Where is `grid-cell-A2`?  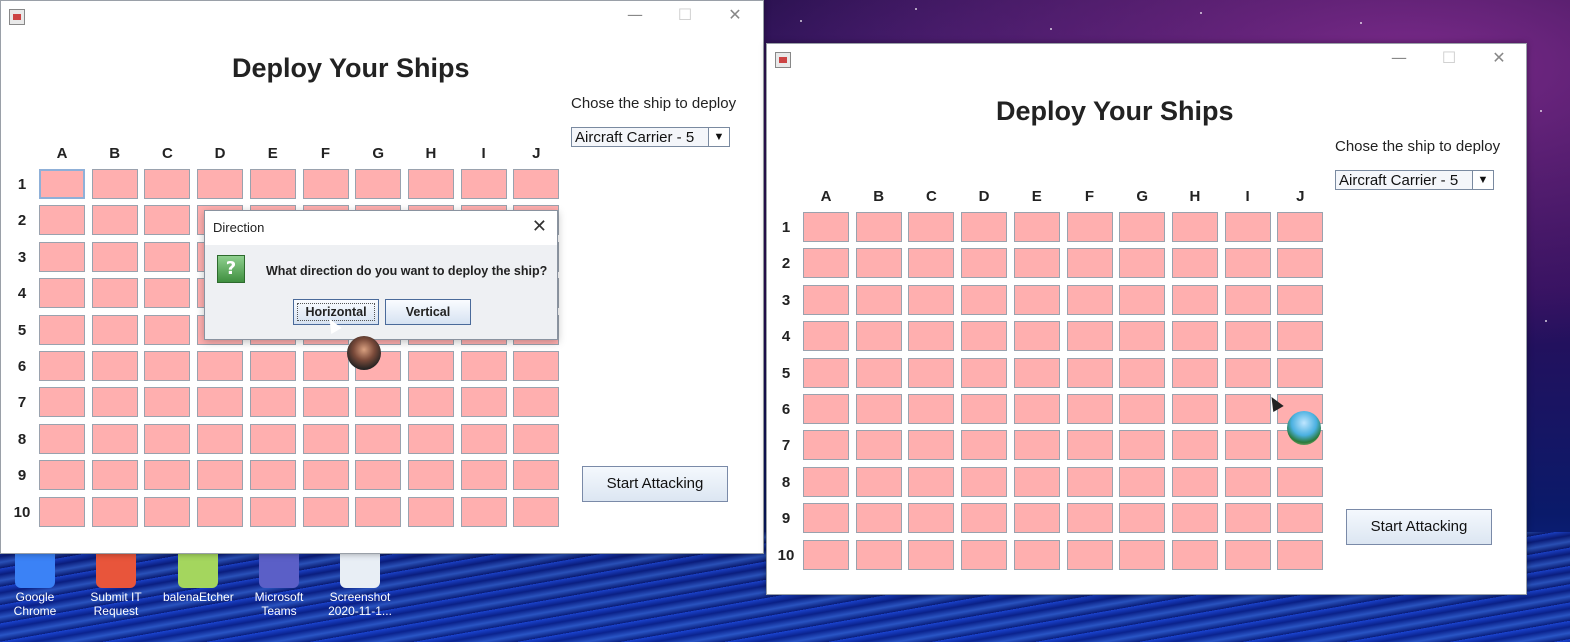
grid-cell-A2 is located at coordinates (62, 220).